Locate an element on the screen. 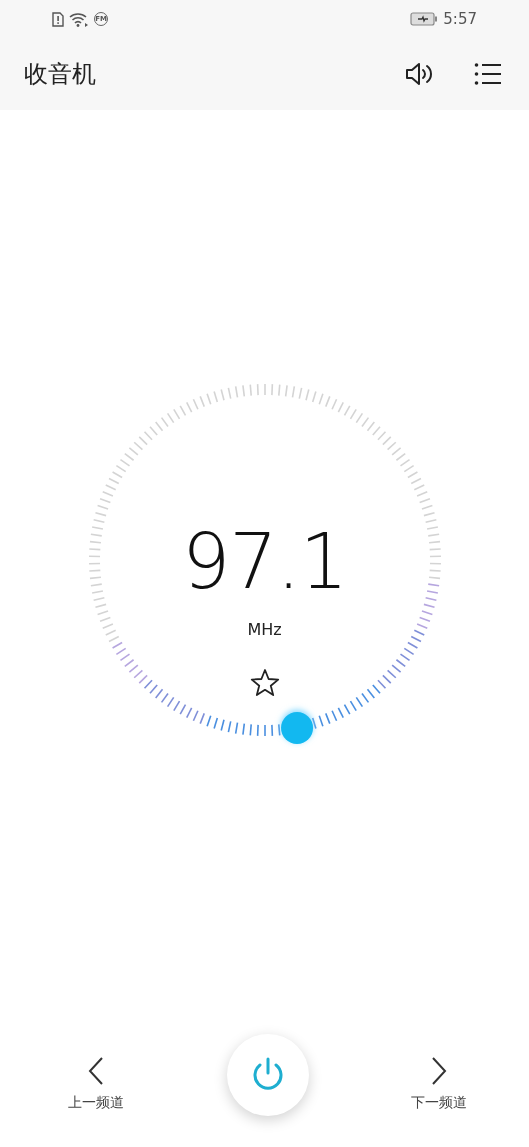  status-time: 5:57 is located at coordinates (460, 19).